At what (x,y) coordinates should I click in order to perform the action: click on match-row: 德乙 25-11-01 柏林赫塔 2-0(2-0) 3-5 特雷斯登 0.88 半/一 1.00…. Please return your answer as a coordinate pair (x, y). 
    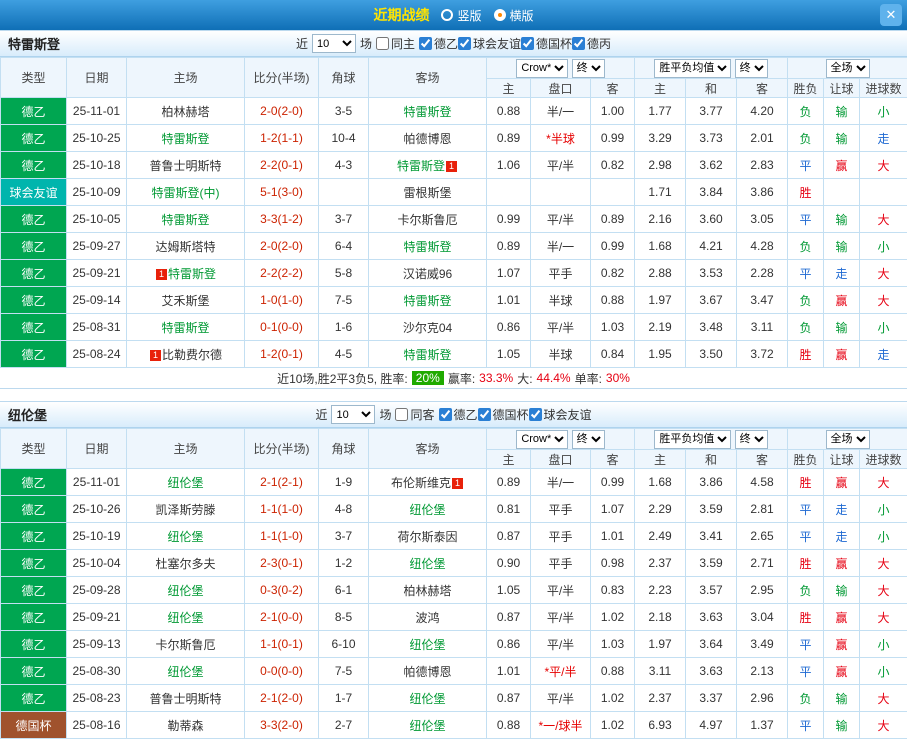
    Looking at the image, I should click on (453, 111).